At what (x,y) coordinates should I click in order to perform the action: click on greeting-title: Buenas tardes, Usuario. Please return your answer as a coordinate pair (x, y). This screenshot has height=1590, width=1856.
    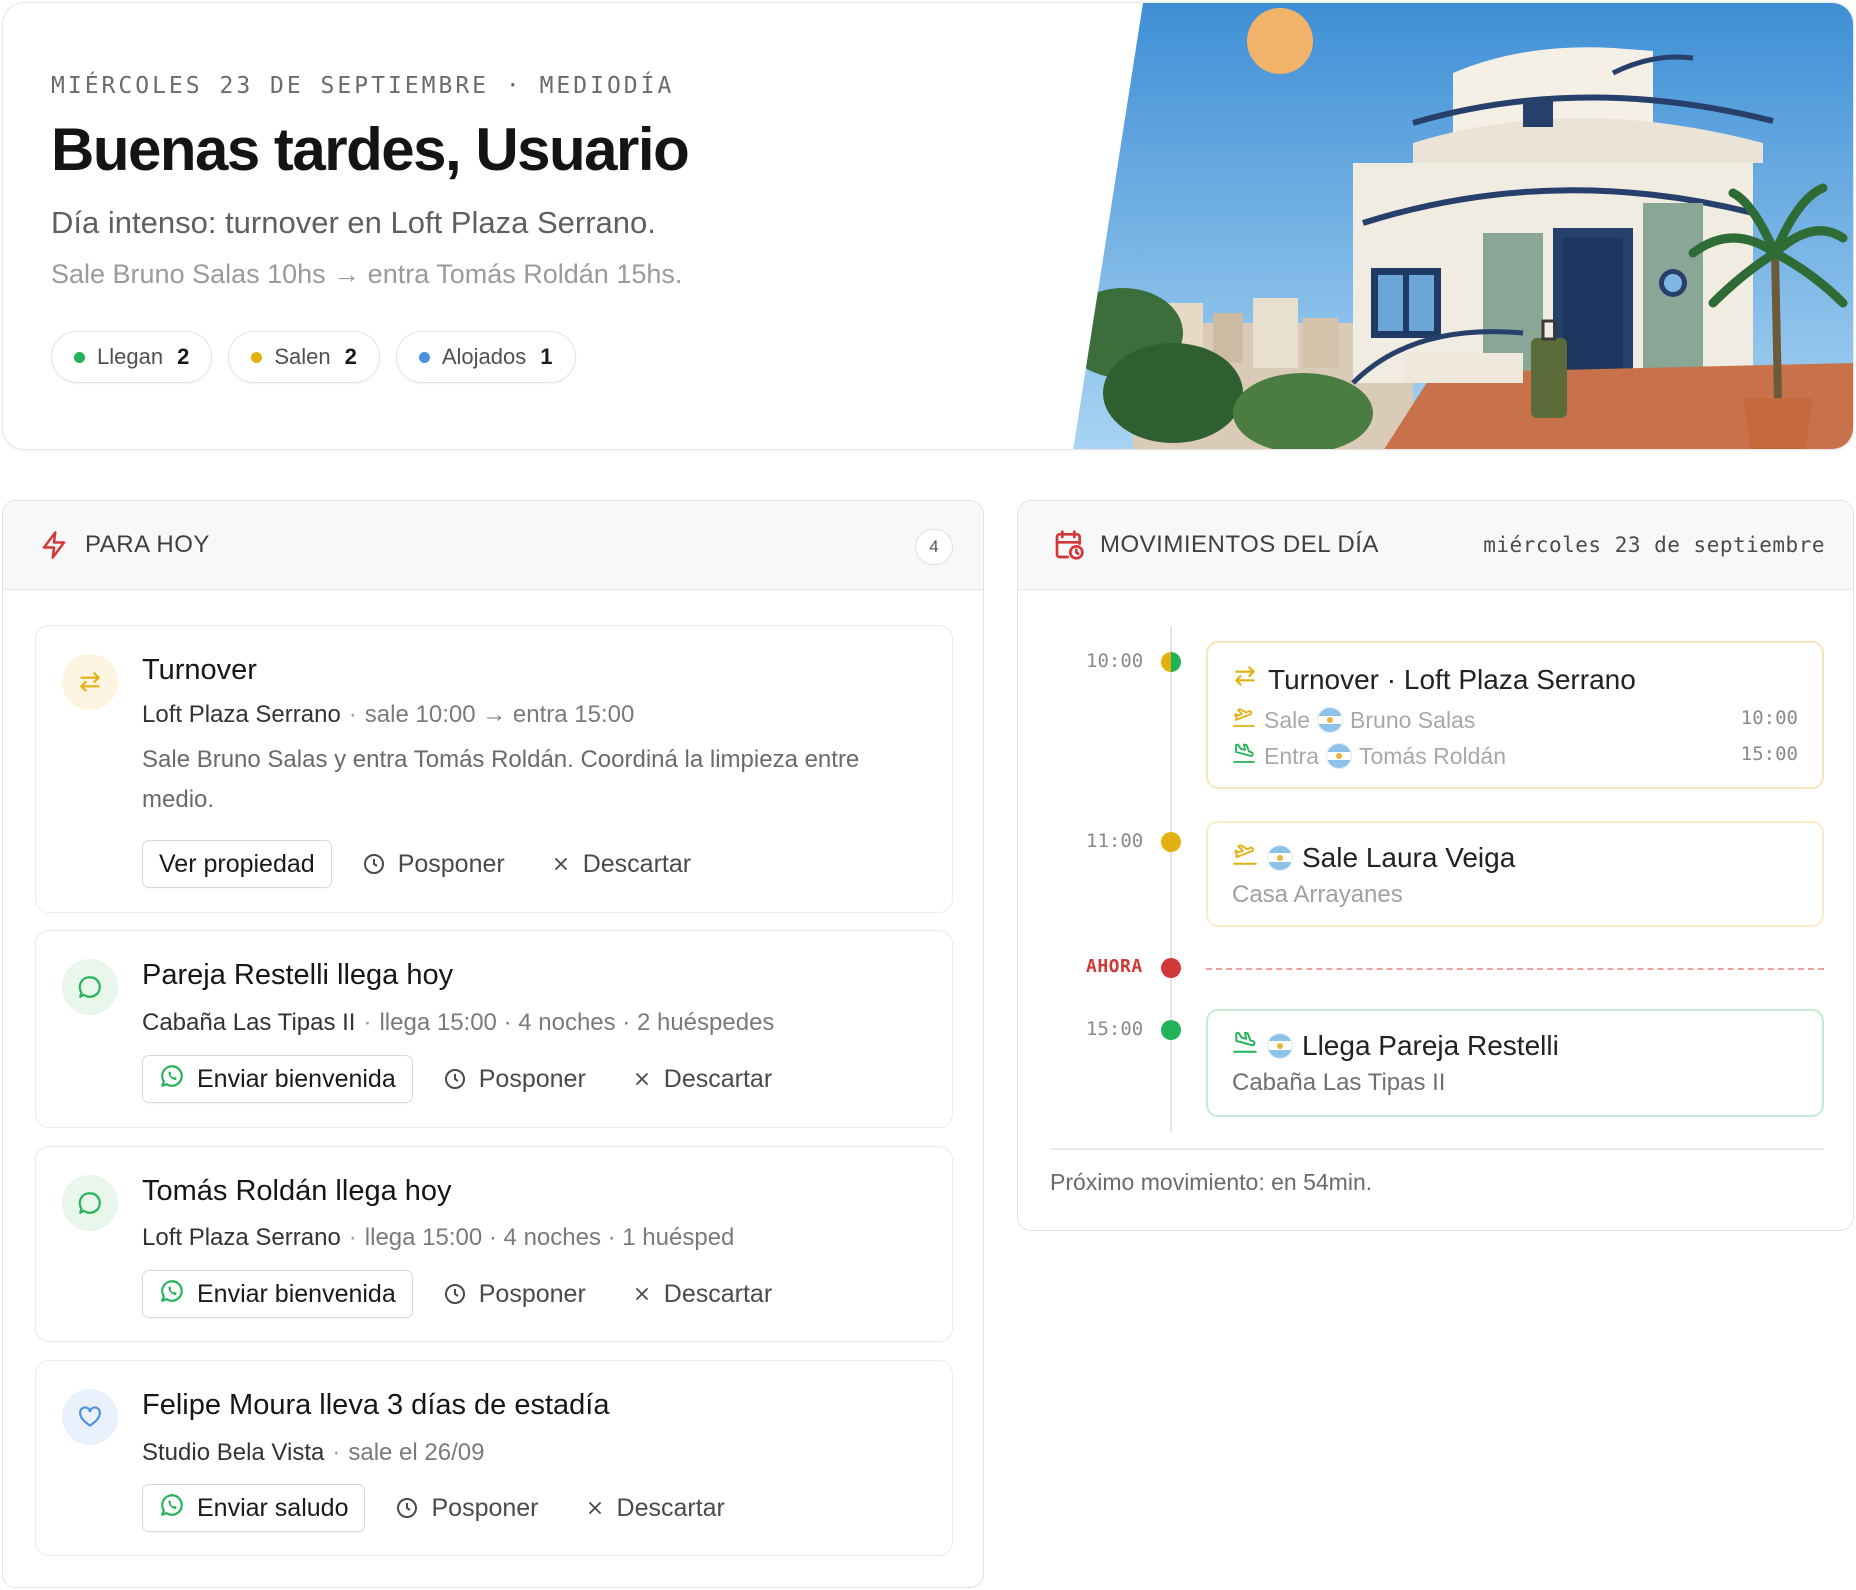
    Looking at the image, I should click on (370, 149).